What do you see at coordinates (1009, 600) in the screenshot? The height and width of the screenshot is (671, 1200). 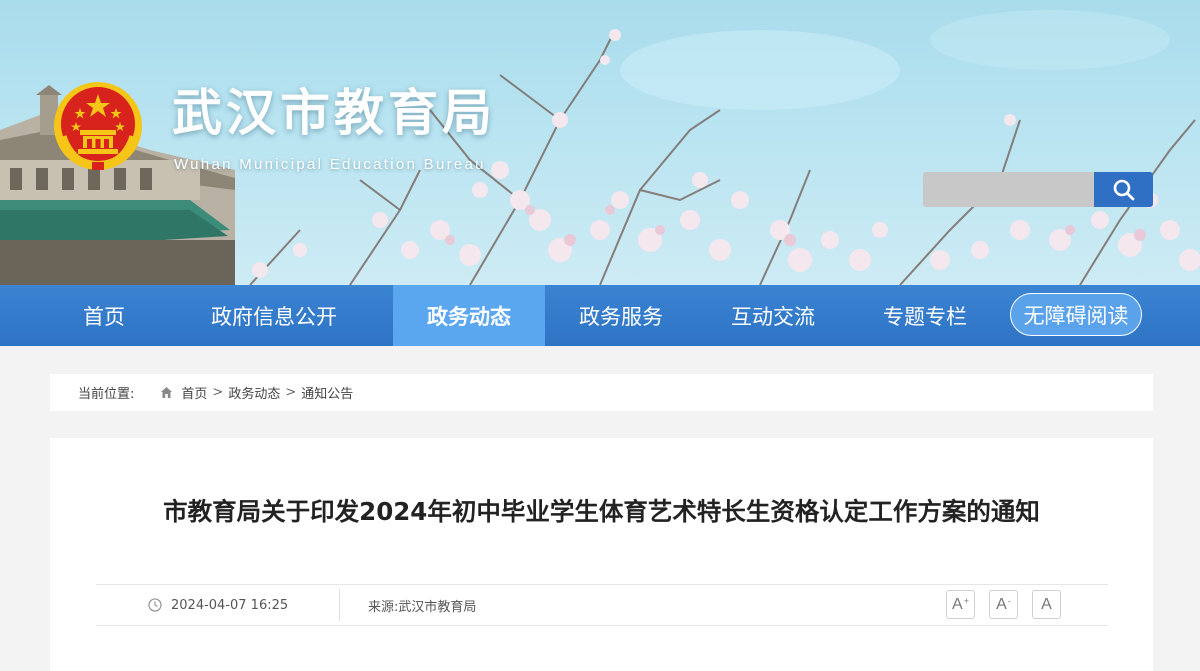 I see `font-decrease-mark: -` at bounding box center [1009, 600].